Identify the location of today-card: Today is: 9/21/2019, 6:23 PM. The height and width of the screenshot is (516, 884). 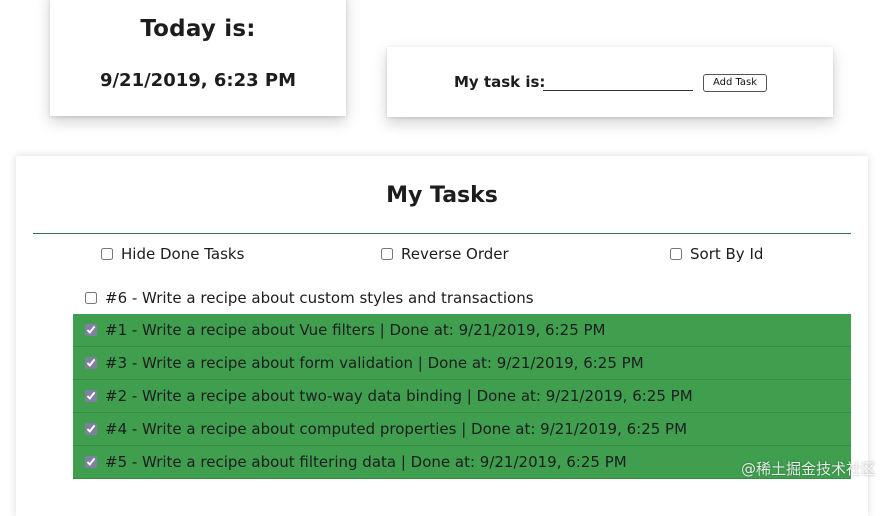
(198, 58).